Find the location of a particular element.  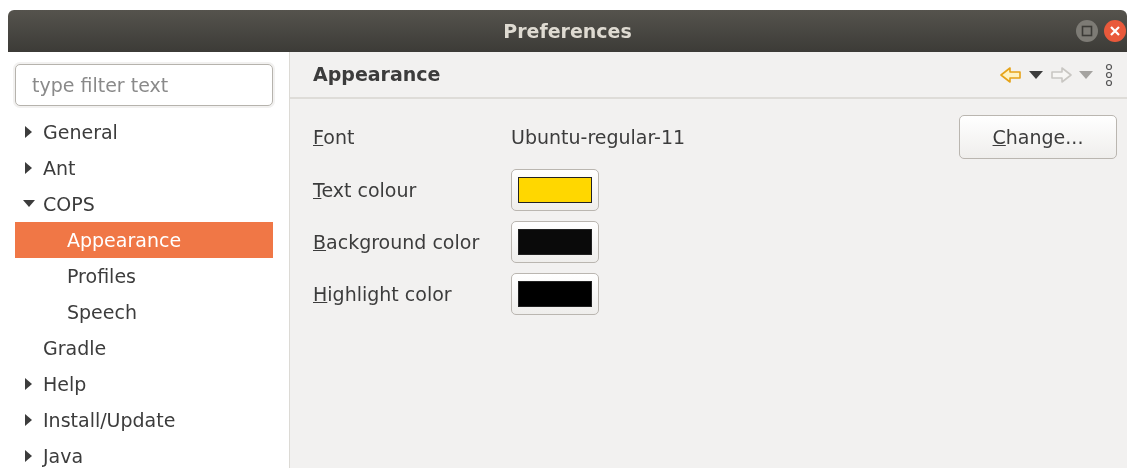

tree-item: COPS is located at coordinates (144, 204).